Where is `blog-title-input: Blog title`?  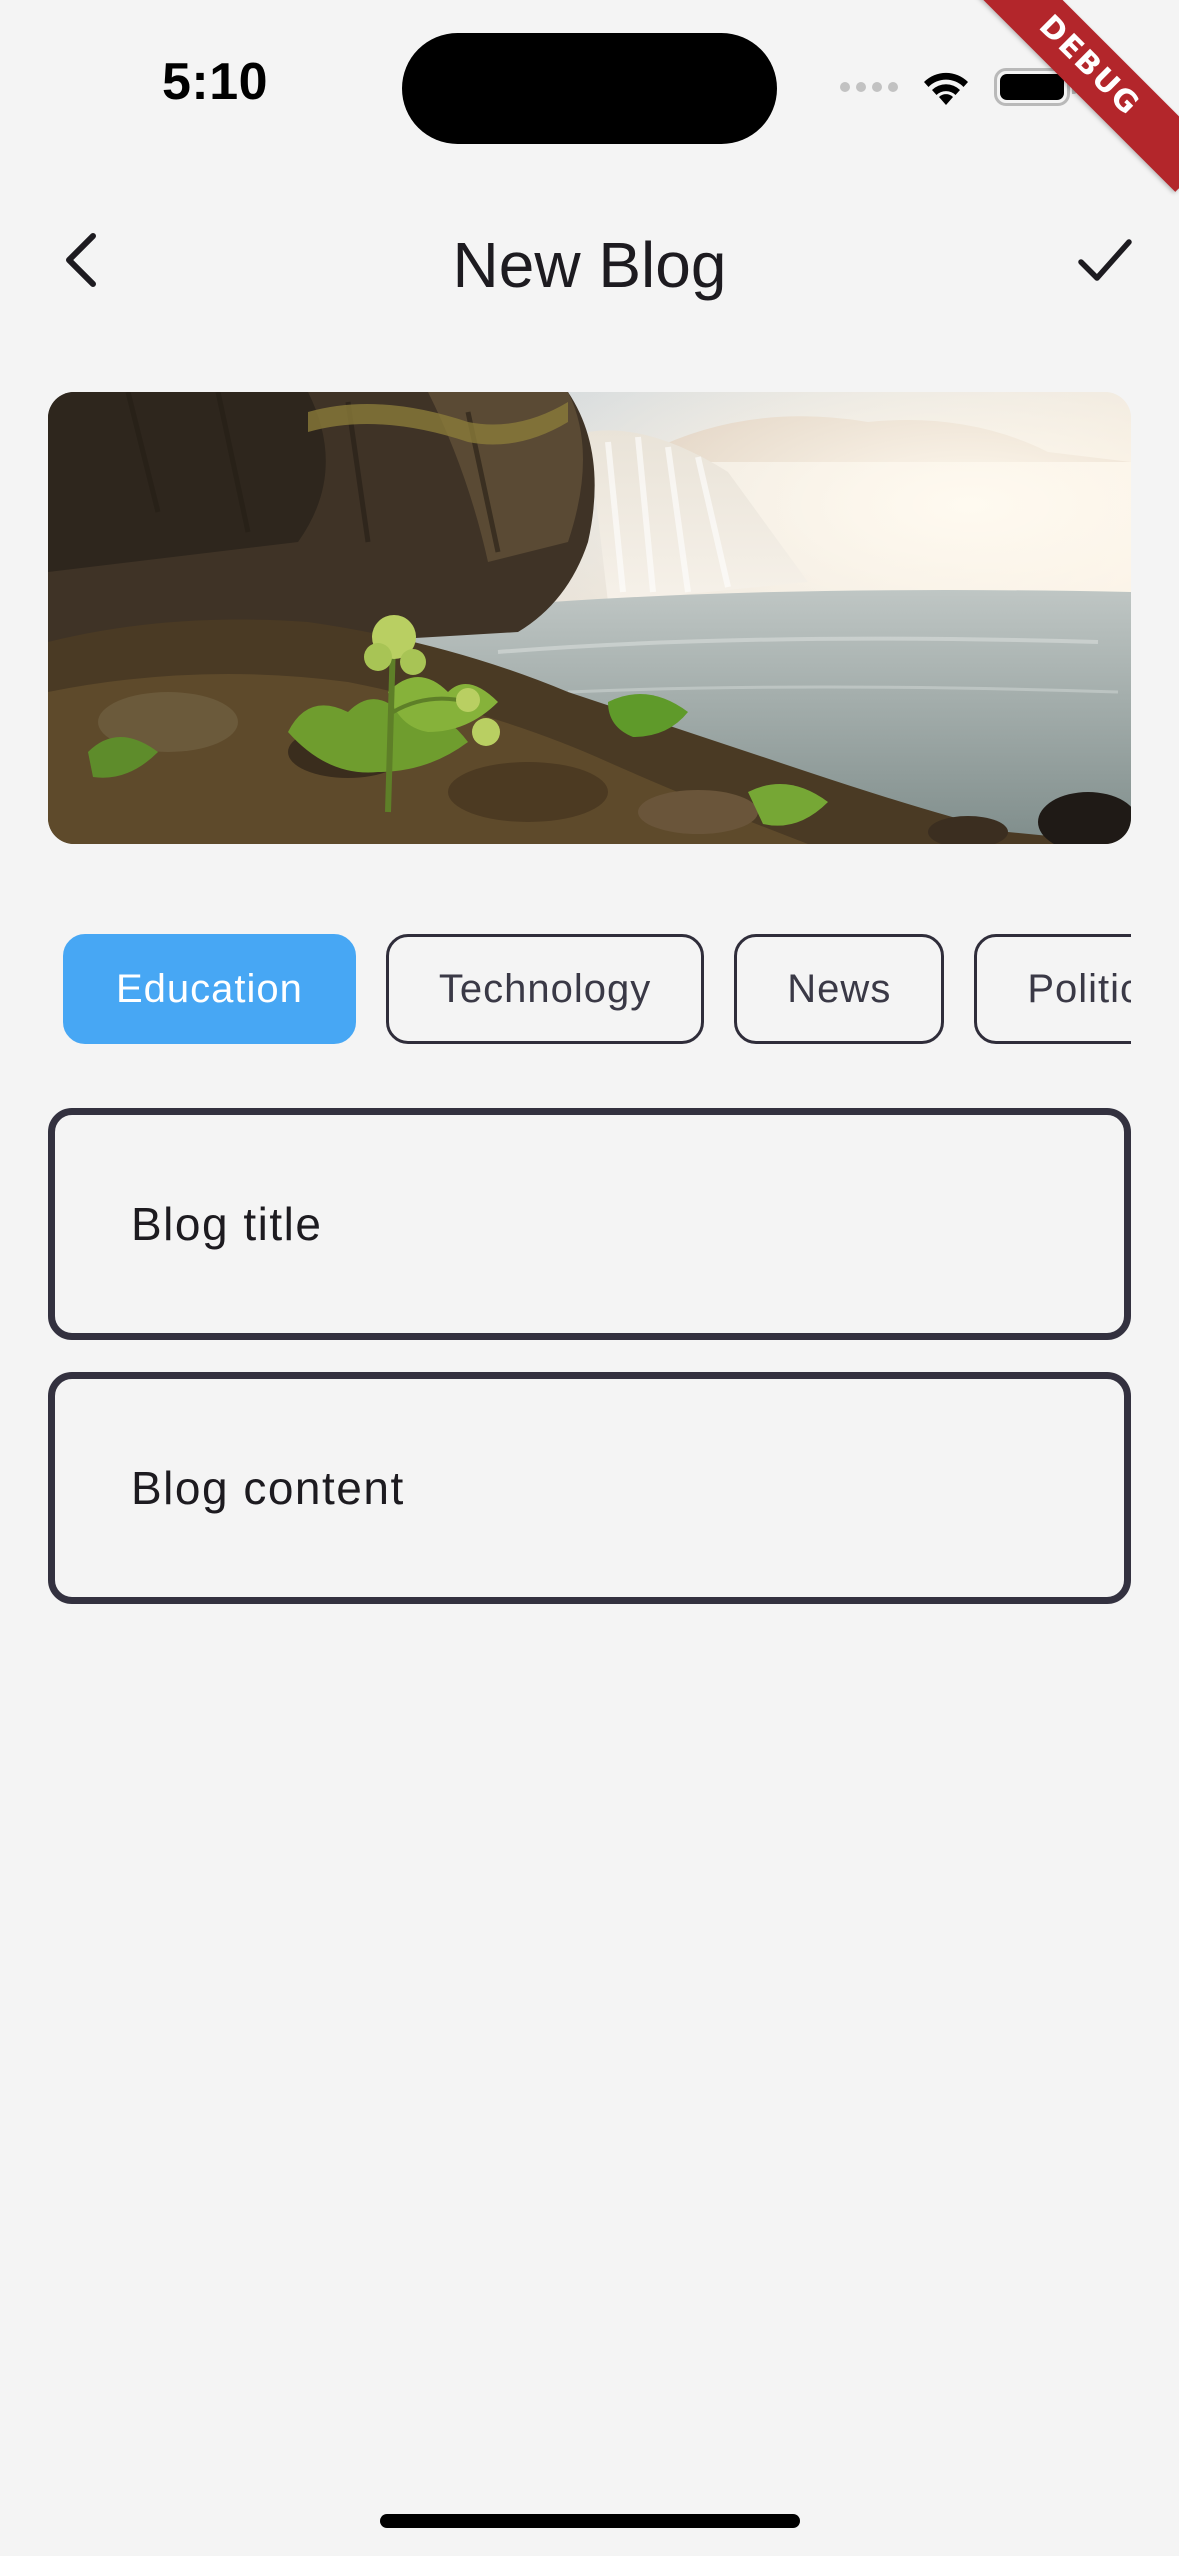
blog-title-input: Blog title is located at coordinates (589, 1224).